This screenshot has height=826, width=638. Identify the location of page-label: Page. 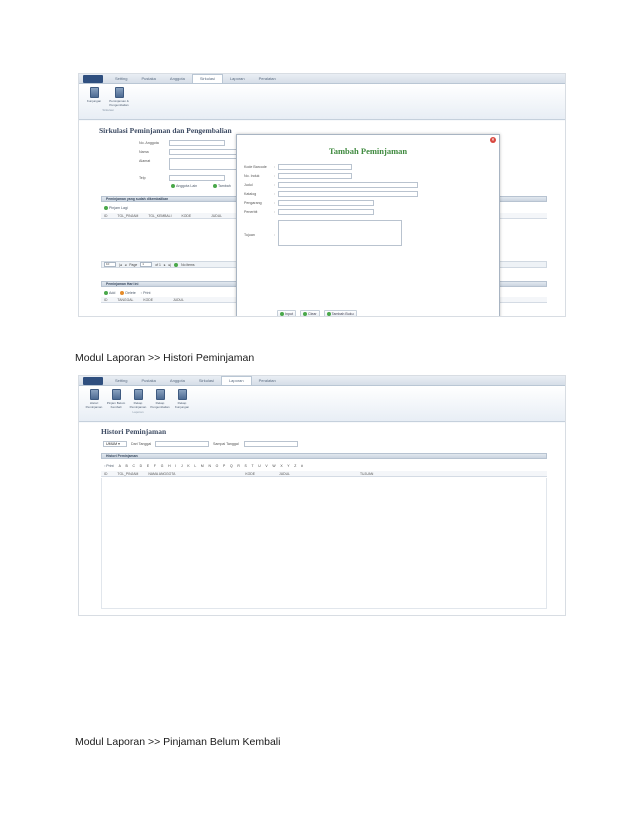
(133, 264).